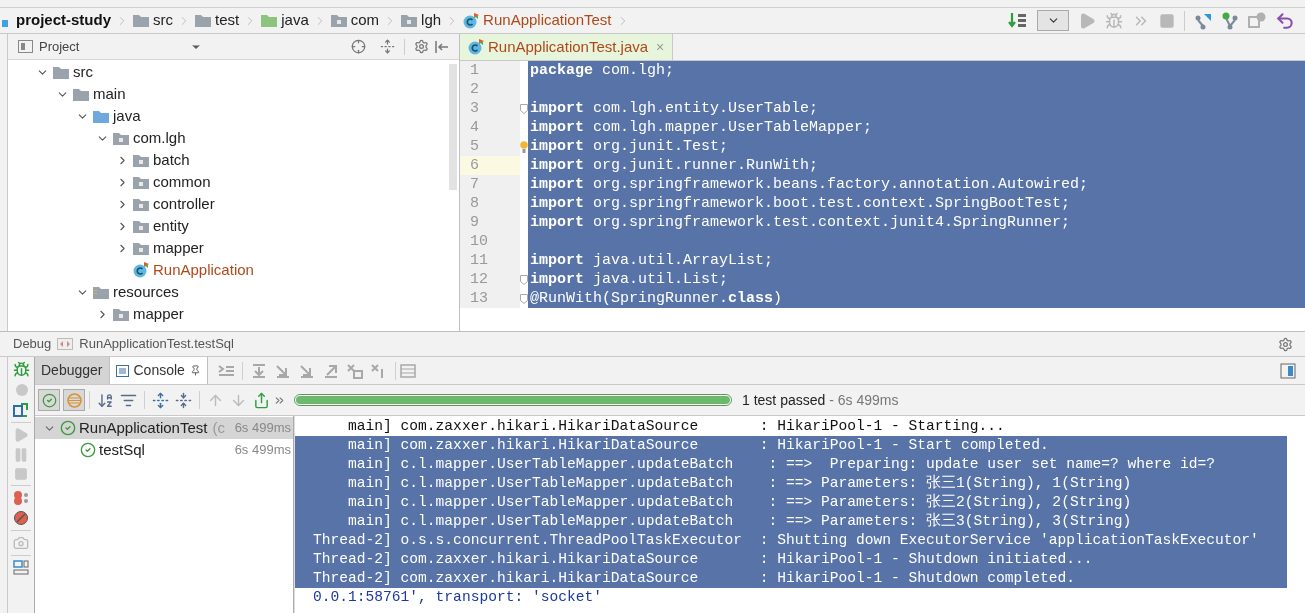 The image size is (1305, 613). What do you see at coordinates (74, 400) in the screenshot?
I see `show-ignored-toggle` at bounding box center [74, 400].